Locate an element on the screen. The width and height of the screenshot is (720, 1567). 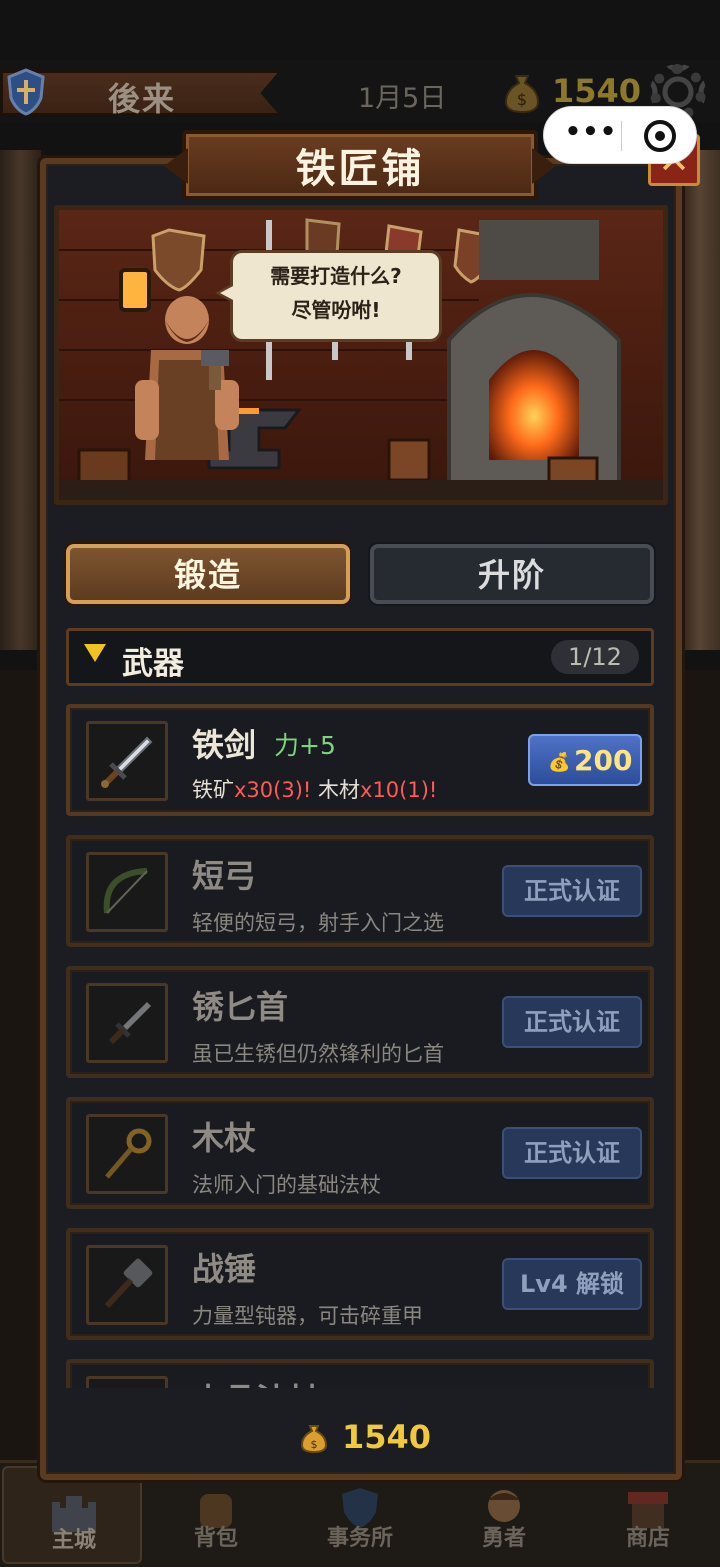
capsule-divider is located at coordinates (621, 136).